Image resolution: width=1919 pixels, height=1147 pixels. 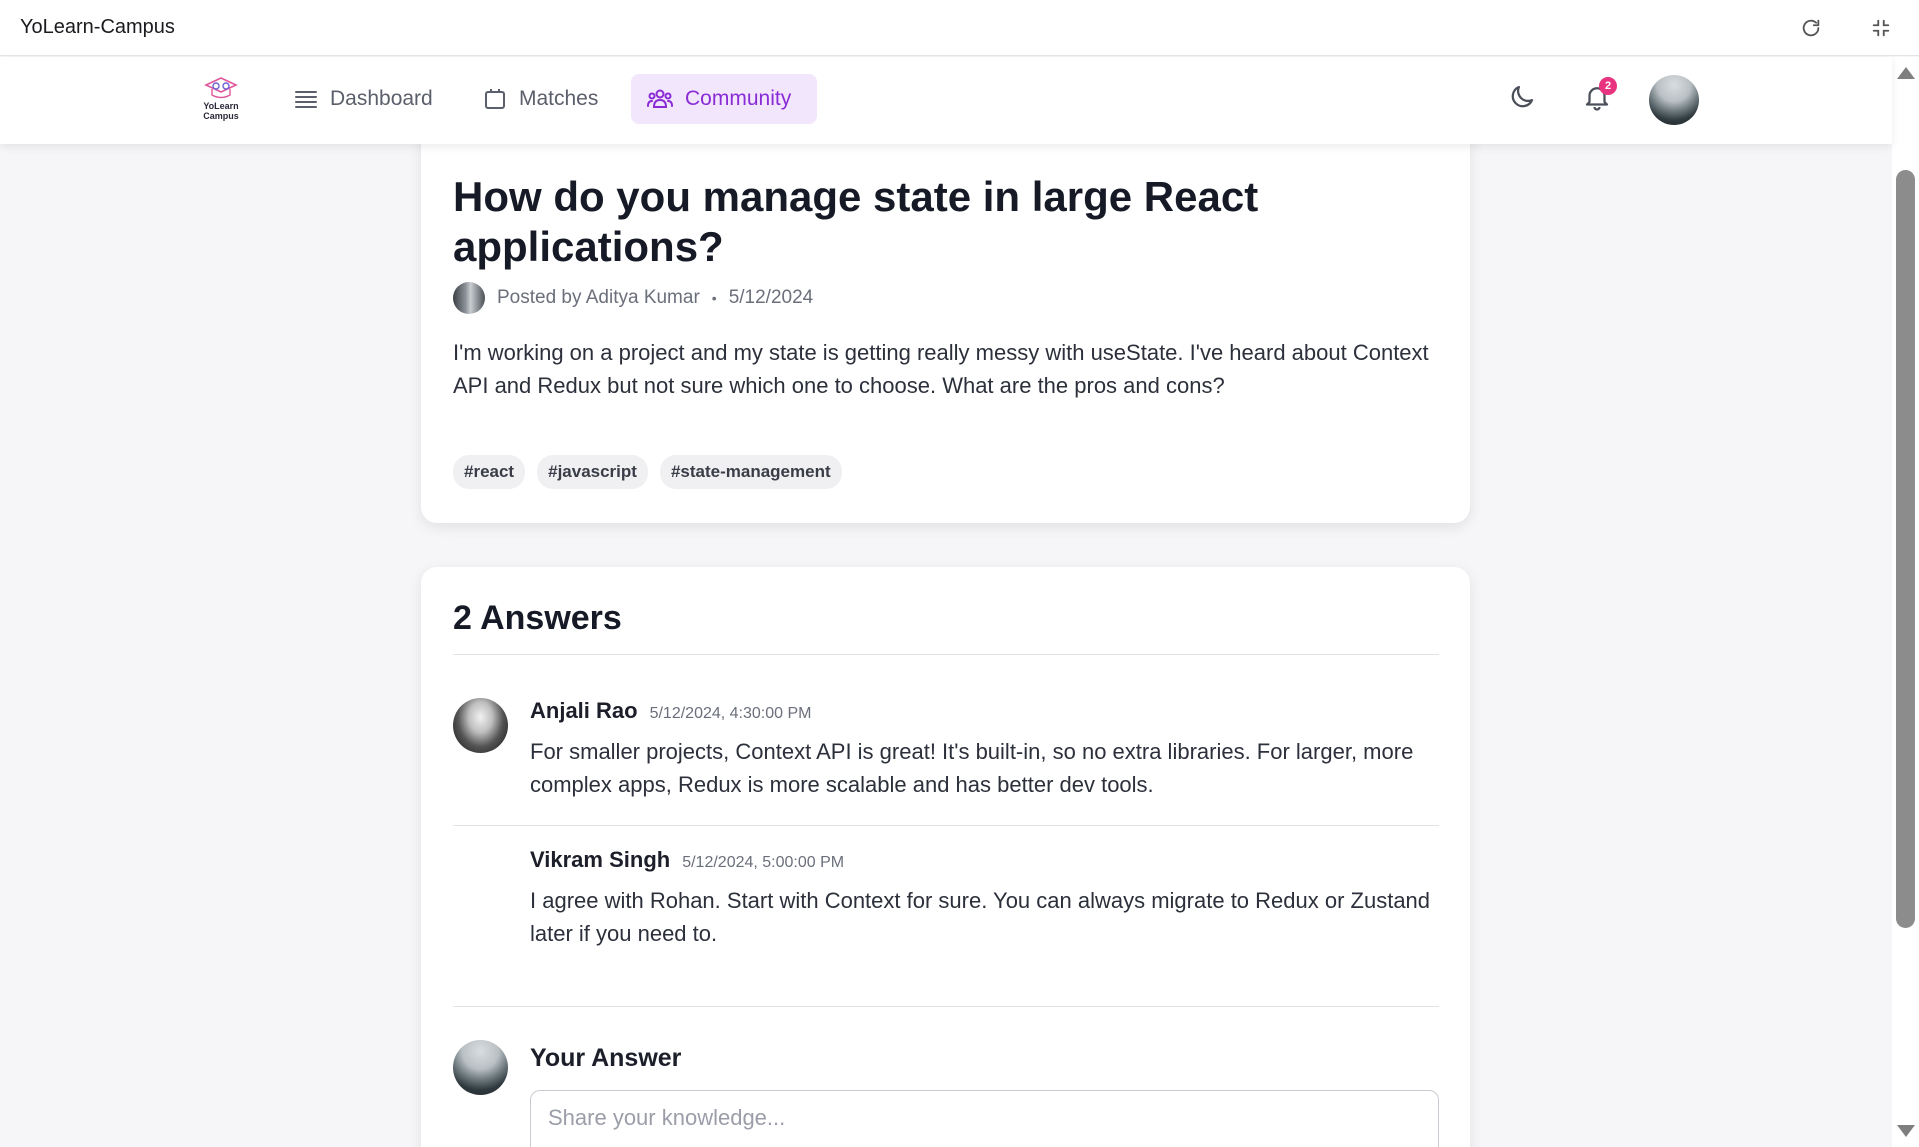 I want to click on window-controls, so click(x=1846, y=28).